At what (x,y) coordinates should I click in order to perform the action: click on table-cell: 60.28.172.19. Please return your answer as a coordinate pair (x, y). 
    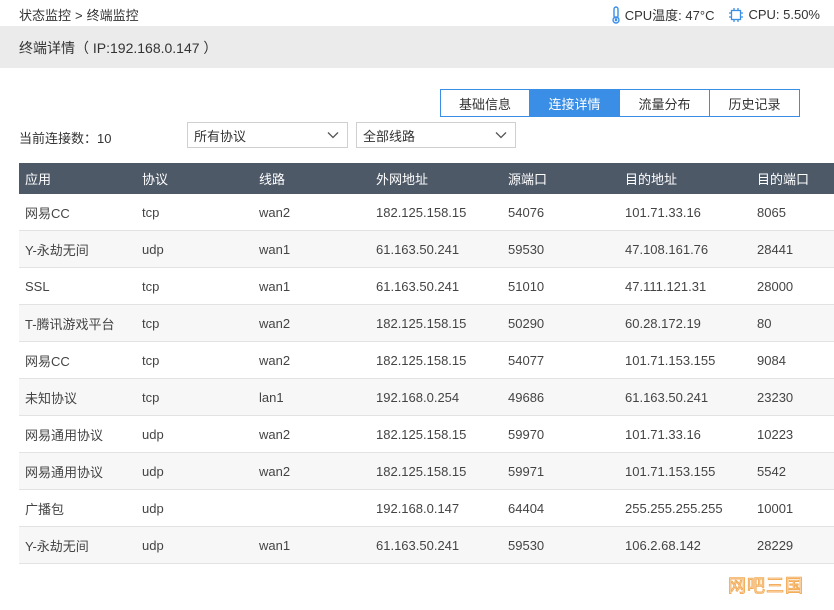
    Looking at the image, I should click on (663, 323).